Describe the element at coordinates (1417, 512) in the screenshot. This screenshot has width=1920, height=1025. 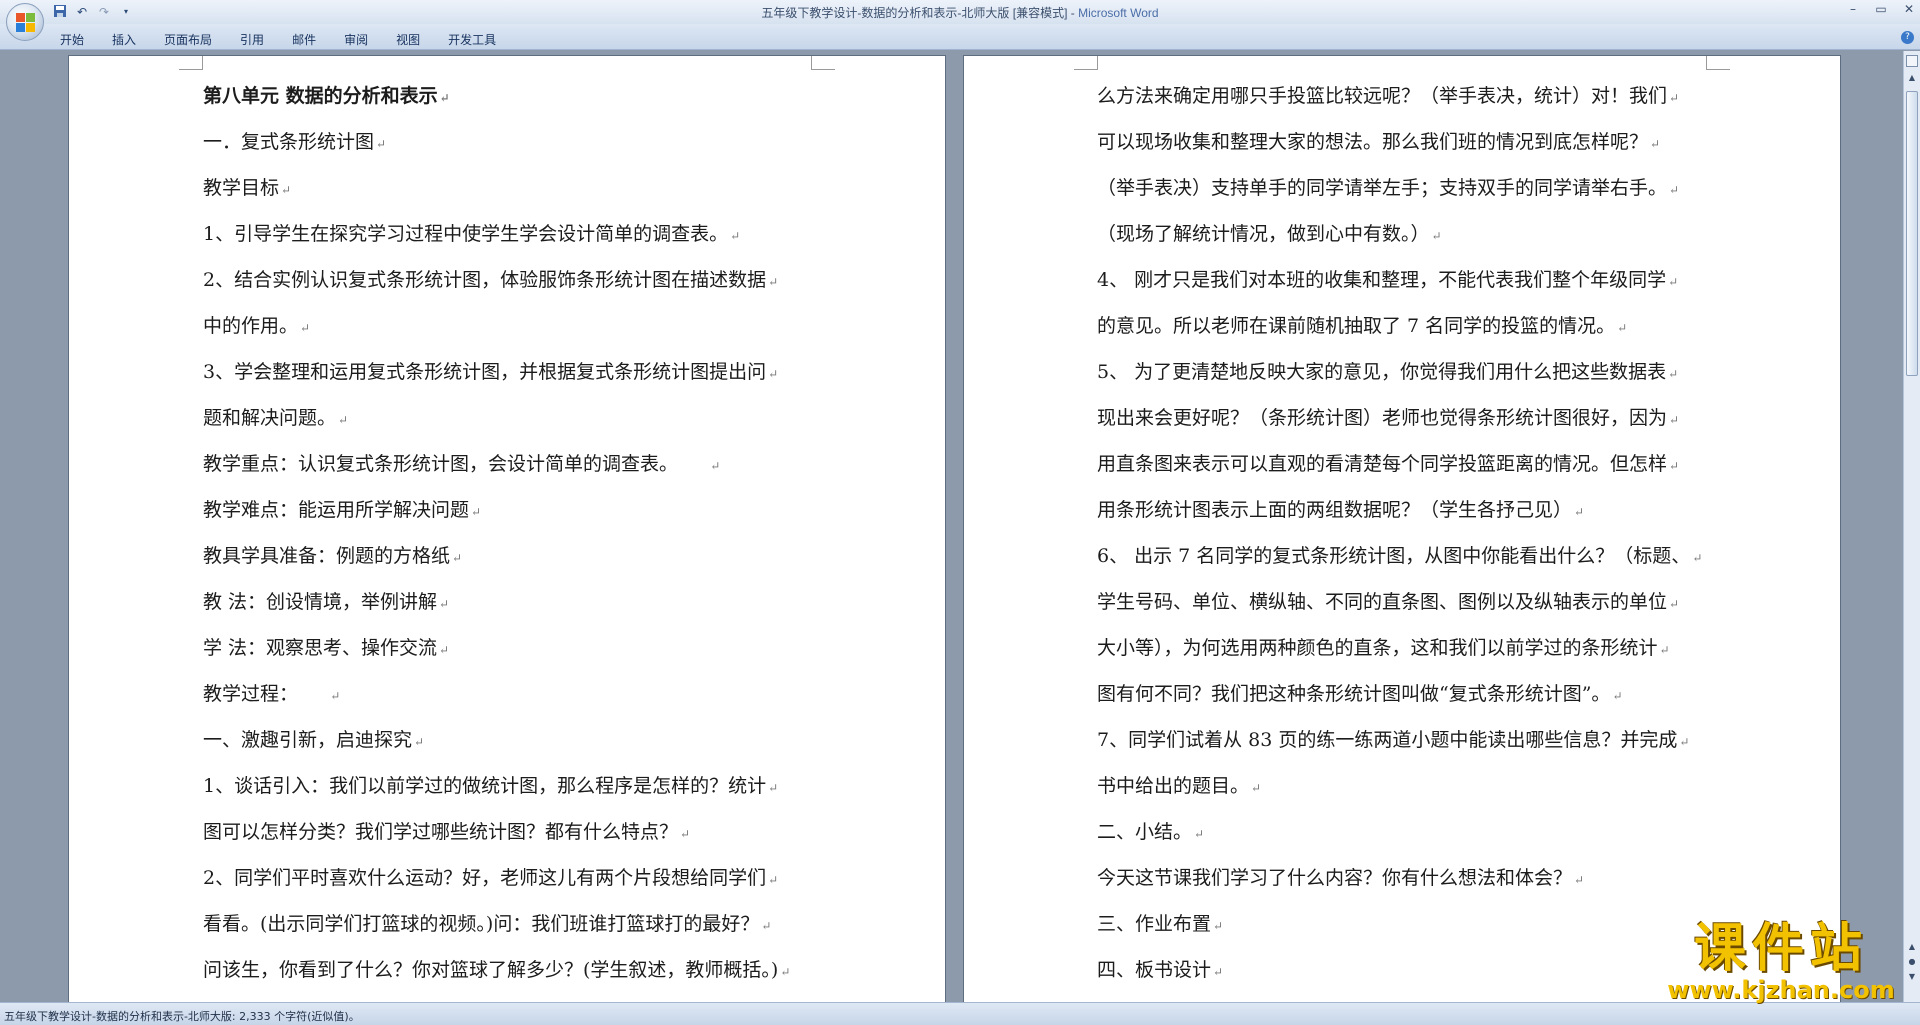
I see `paragraph-line: 用条形统计图表示上面的两组数据呢？（学生各抒己见） ↵` at that location.